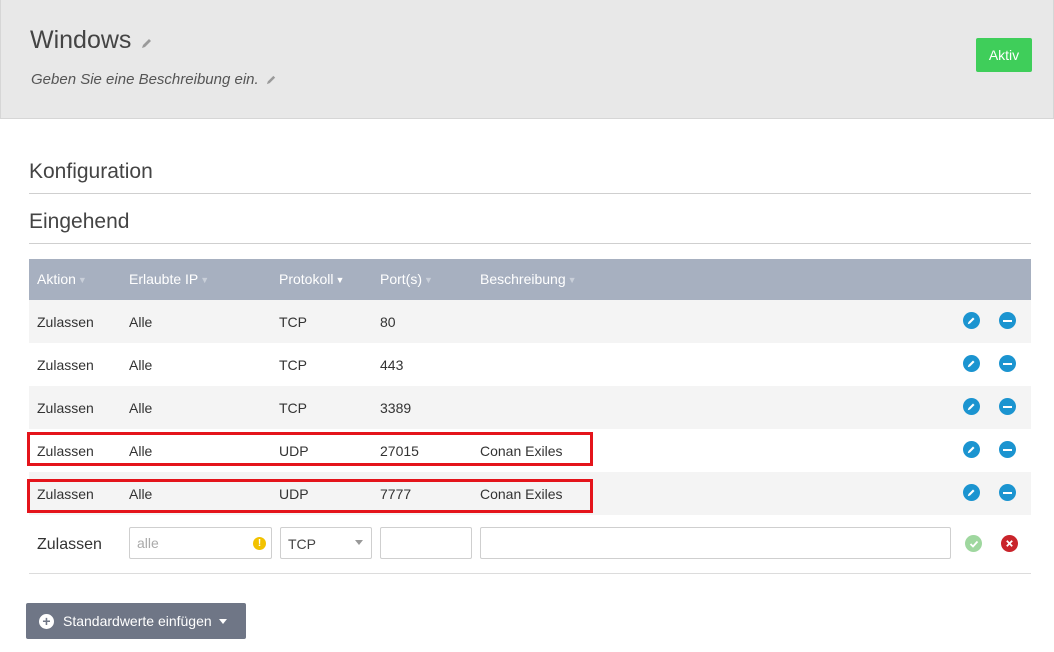 The width and height of the screenshot is (1054, 652). I want to click on page-description: Geben Sie eine Beschreibung ein., so click(154, 80).